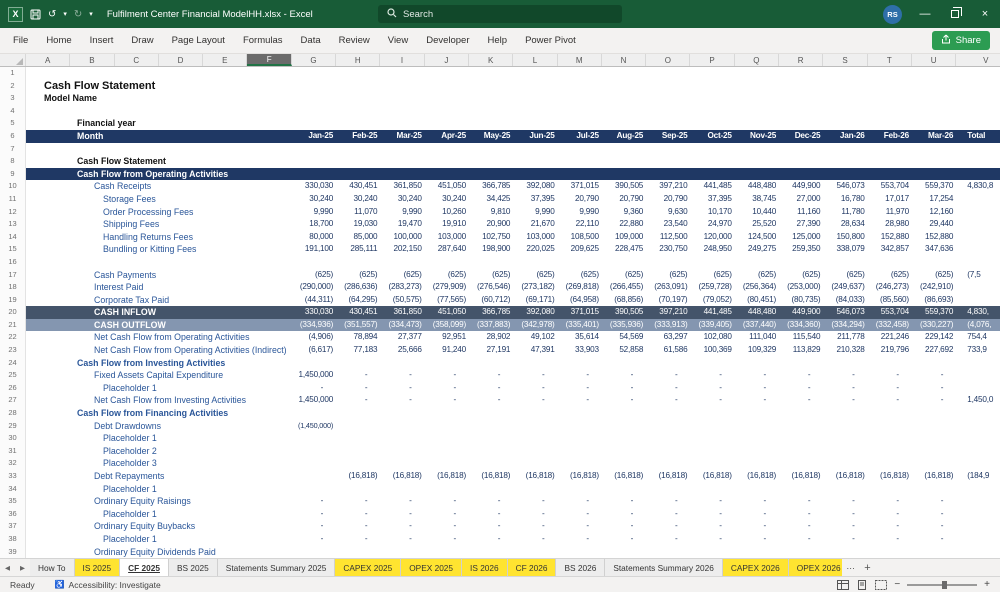 This screenshot has width=1000, height=592. What do you see at coordinates (845, 212) in the screenshot?
I see `cell: 11,780` at bounding box center [845, 212].